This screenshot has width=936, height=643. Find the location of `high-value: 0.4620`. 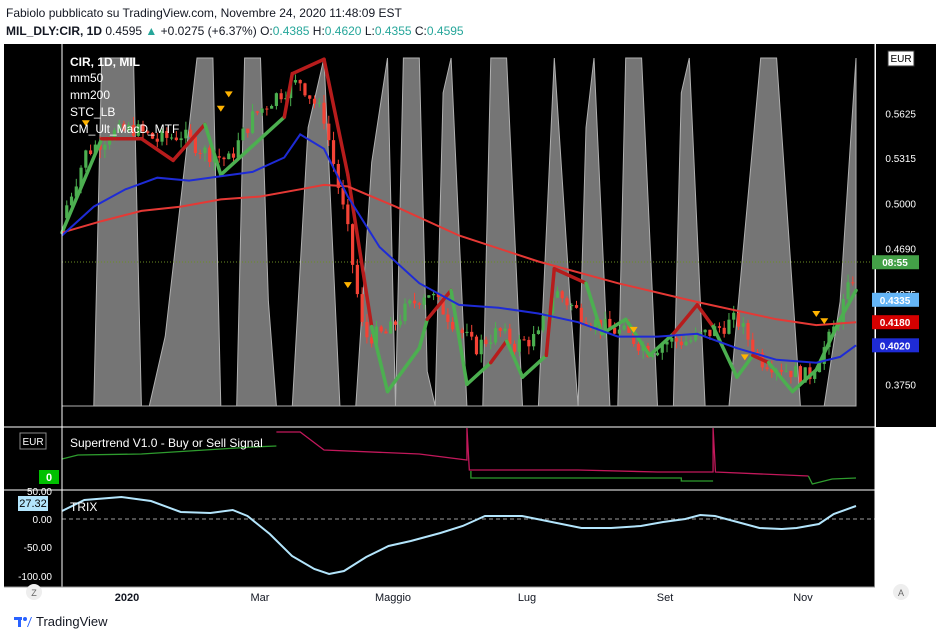

high-value: 0.4620 is located at coordinates (343, 31).